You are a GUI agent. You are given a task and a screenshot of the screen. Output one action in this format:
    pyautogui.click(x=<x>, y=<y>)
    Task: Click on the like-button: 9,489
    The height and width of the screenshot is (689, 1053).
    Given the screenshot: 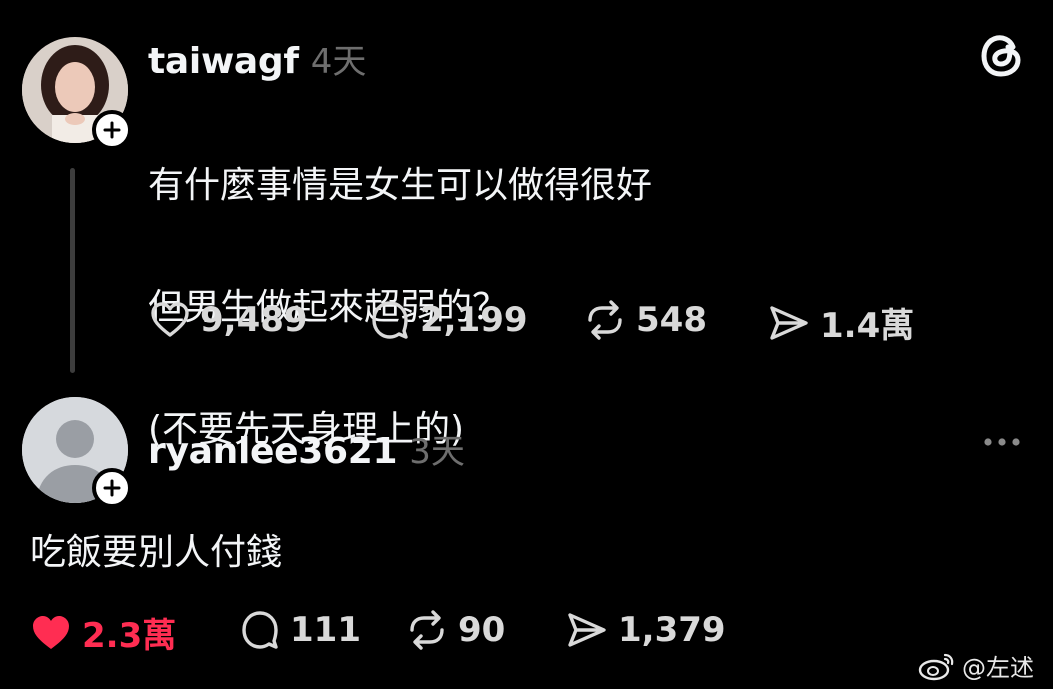 What is the action you would take?
    pyautogui.click(x=228, y=320)
    